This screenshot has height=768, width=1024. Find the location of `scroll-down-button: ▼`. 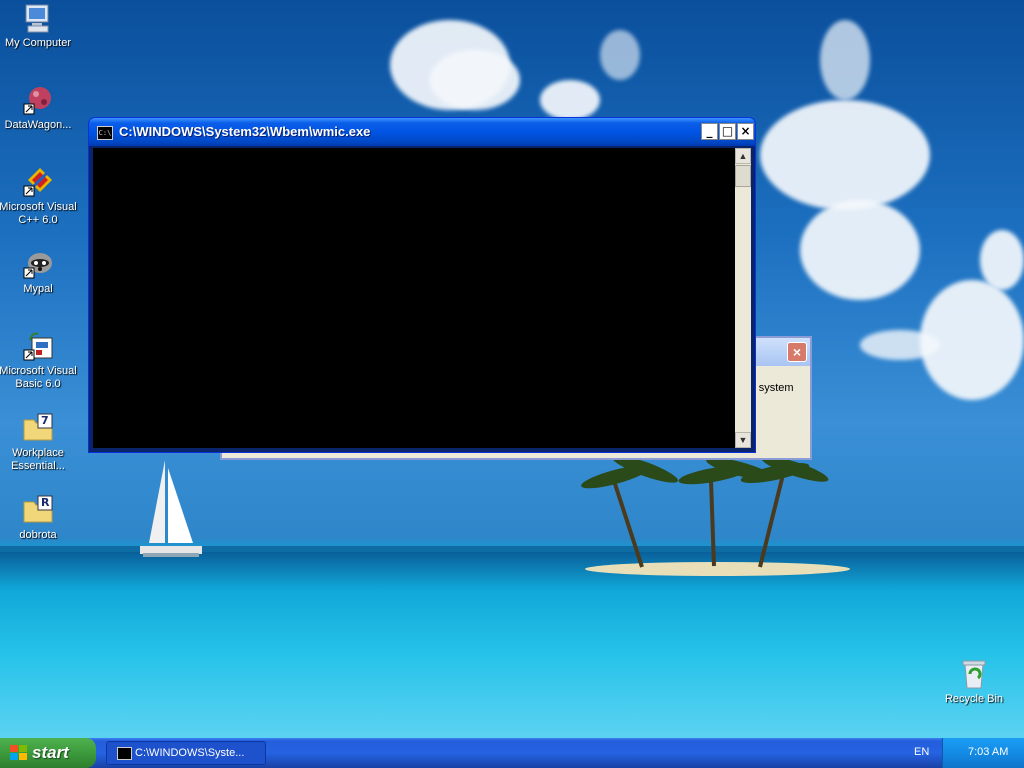

scroll-down-button: ▼ is located at coordinates (743, 440).